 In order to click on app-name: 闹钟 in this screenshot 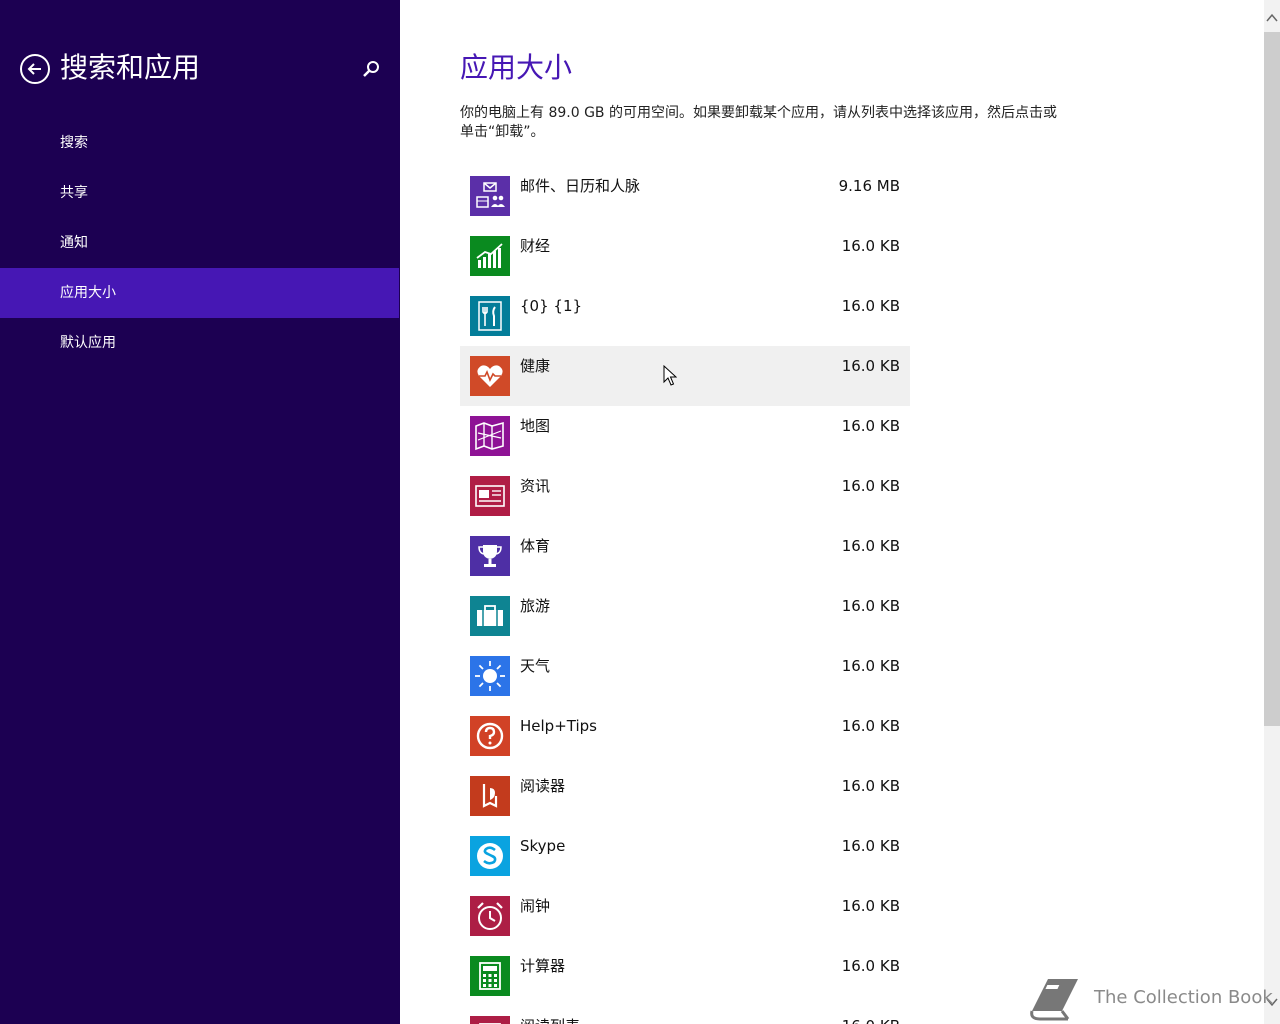, I will do `click(535, 906)`.